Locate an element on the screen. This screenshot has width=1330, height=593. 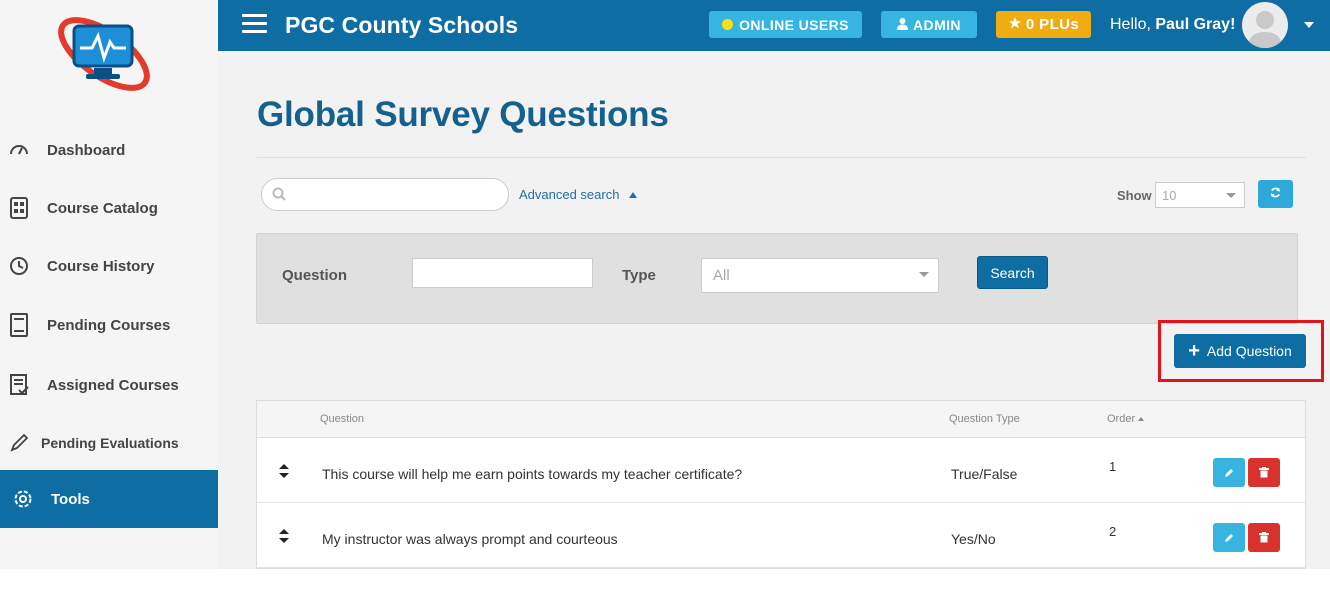
sidebar-item-label: Pending Courses is located at coordinates (109, 325).